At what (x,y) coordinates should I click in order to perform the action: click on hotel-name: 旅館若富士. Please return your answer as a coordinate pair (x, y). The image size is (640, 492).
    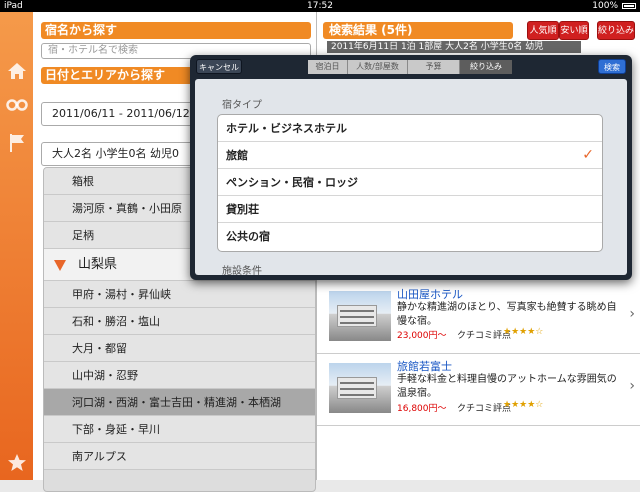
    Looking at the image, I should click on (424, 366).